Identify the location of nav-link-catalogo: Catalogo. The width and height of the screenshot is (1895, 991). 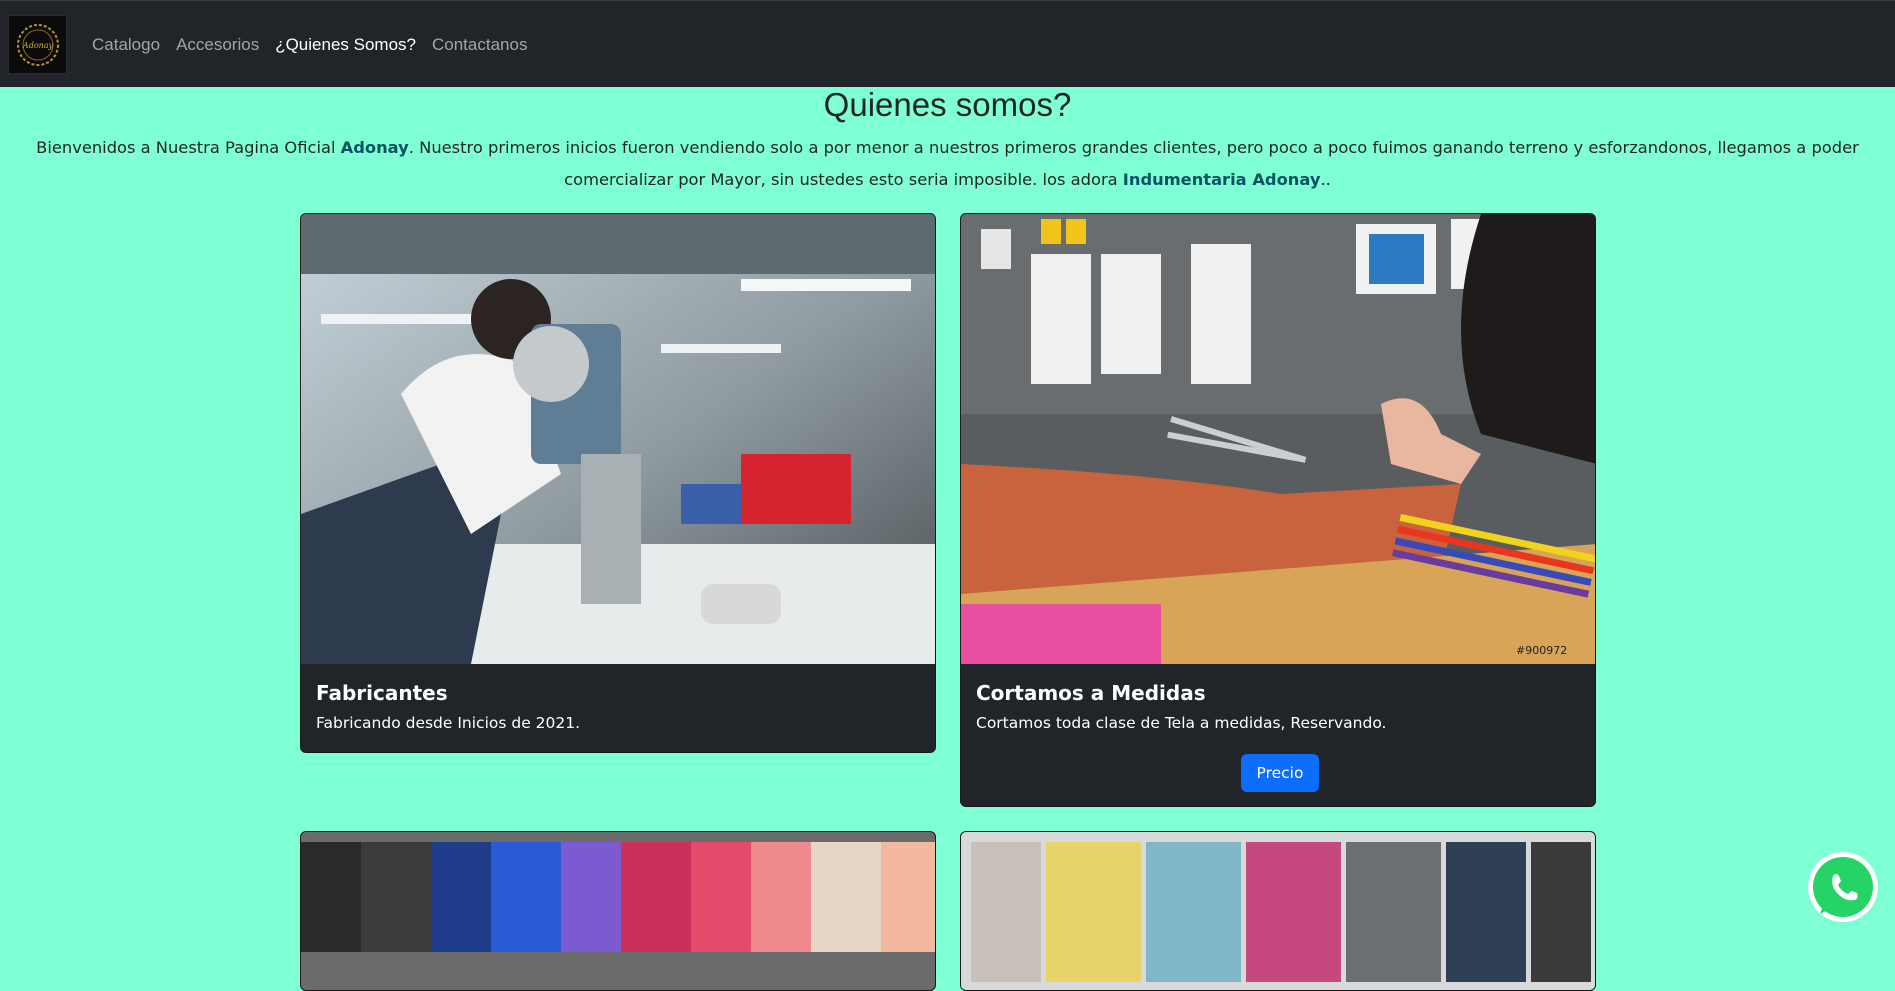
(126, 45).